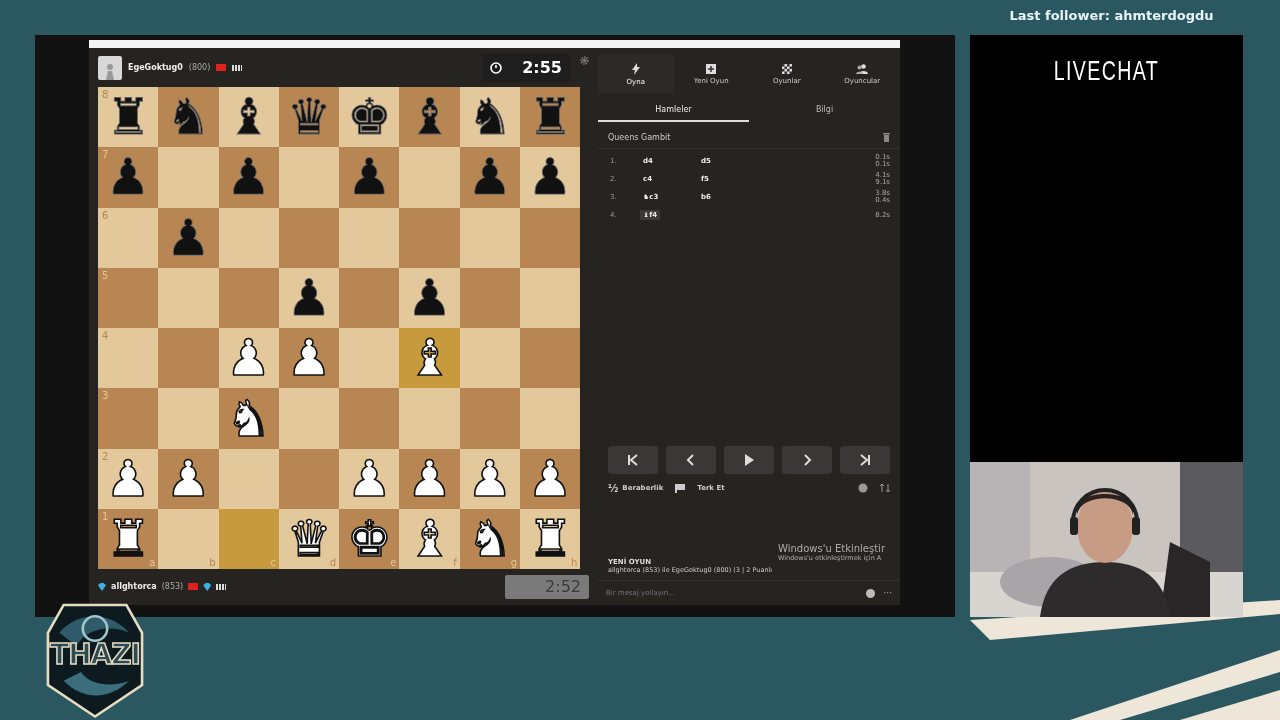 The width and height of the screenshot is (1280, 720). I want to click on rank-label: 4, so click(105, 336).